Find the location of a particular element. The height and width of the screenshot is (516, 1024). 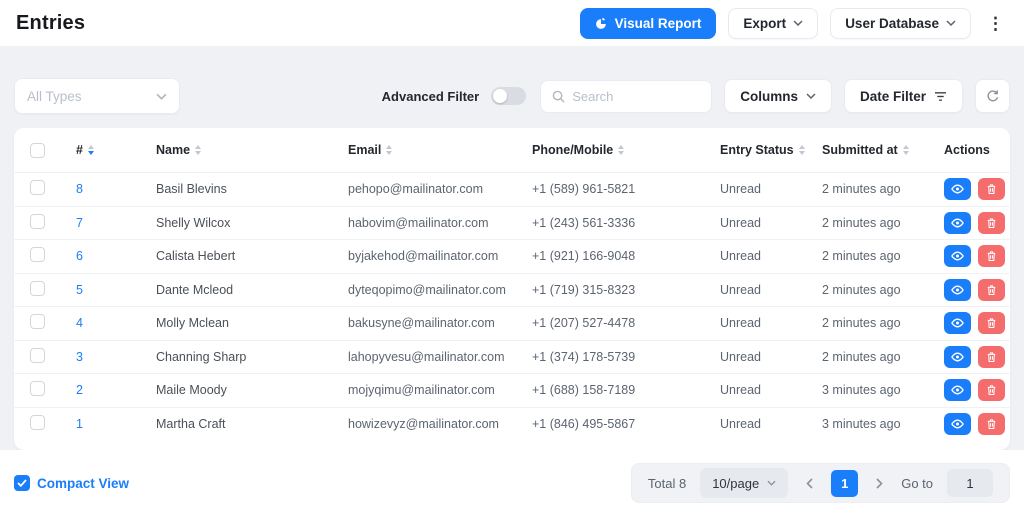

goto-label: Go to is located at coordinates (917, 483).